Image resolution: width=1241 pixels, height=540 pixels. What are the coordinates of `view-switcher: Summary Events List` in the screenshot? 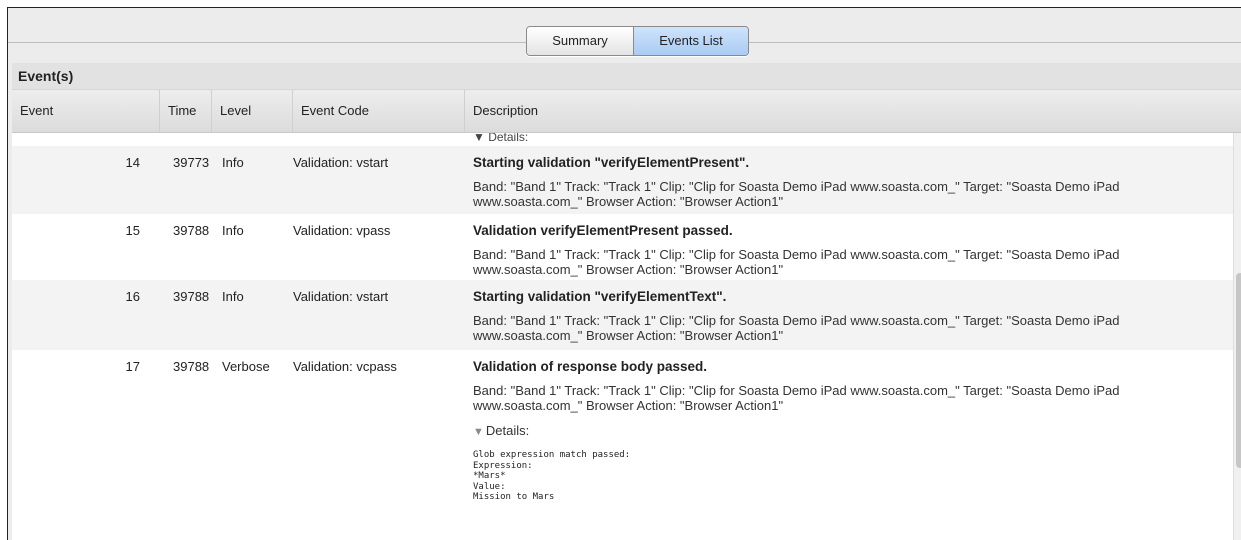 It's located at (637, 41).